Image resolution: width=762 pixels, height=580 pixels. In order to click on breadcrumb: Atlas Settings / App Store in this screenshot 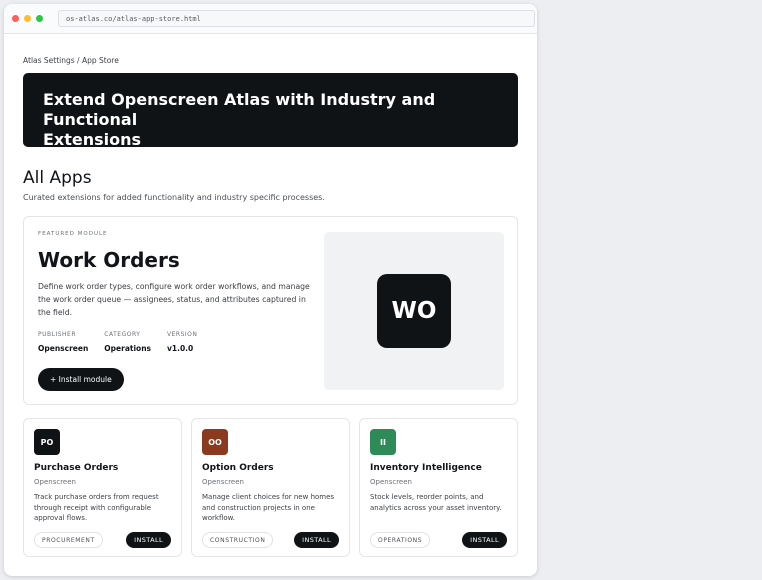, I will do `click(71, 60)`.